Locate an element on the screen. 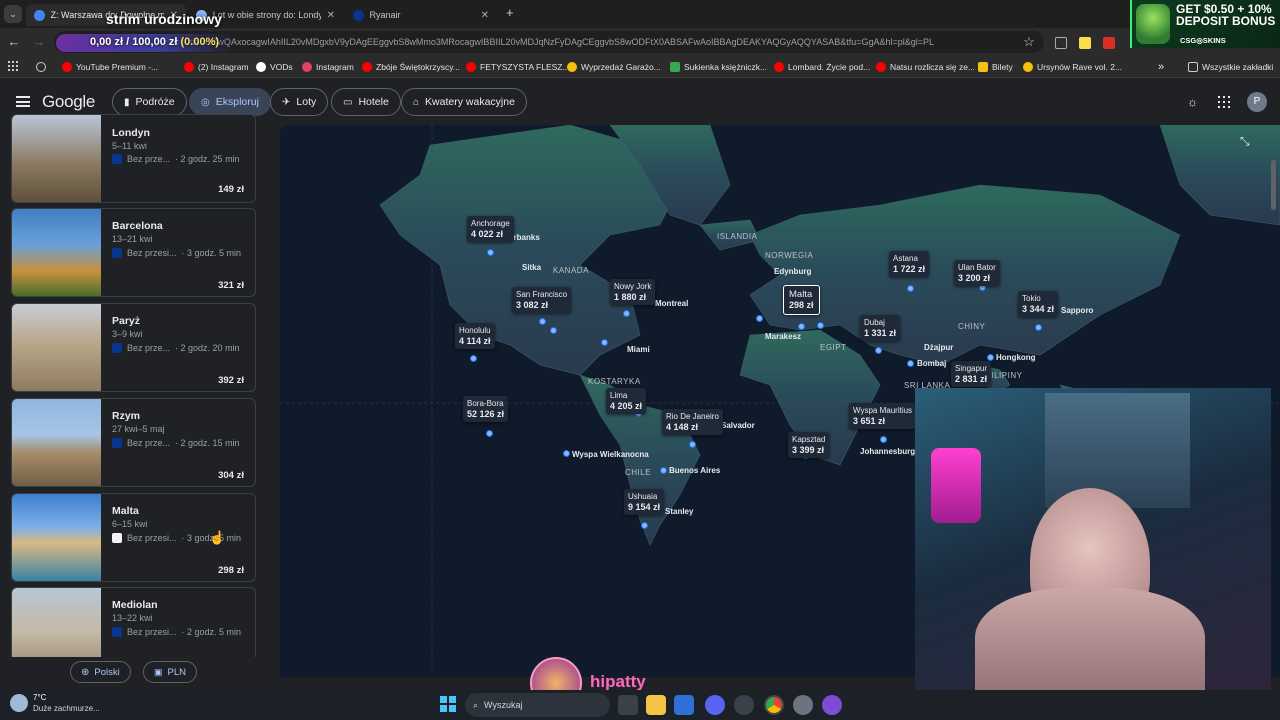 The width and height of the screenshot is (1280, 720). map-price-label: Wyspa Mauritius 3 651 zł is located at coordinates (883, 416).